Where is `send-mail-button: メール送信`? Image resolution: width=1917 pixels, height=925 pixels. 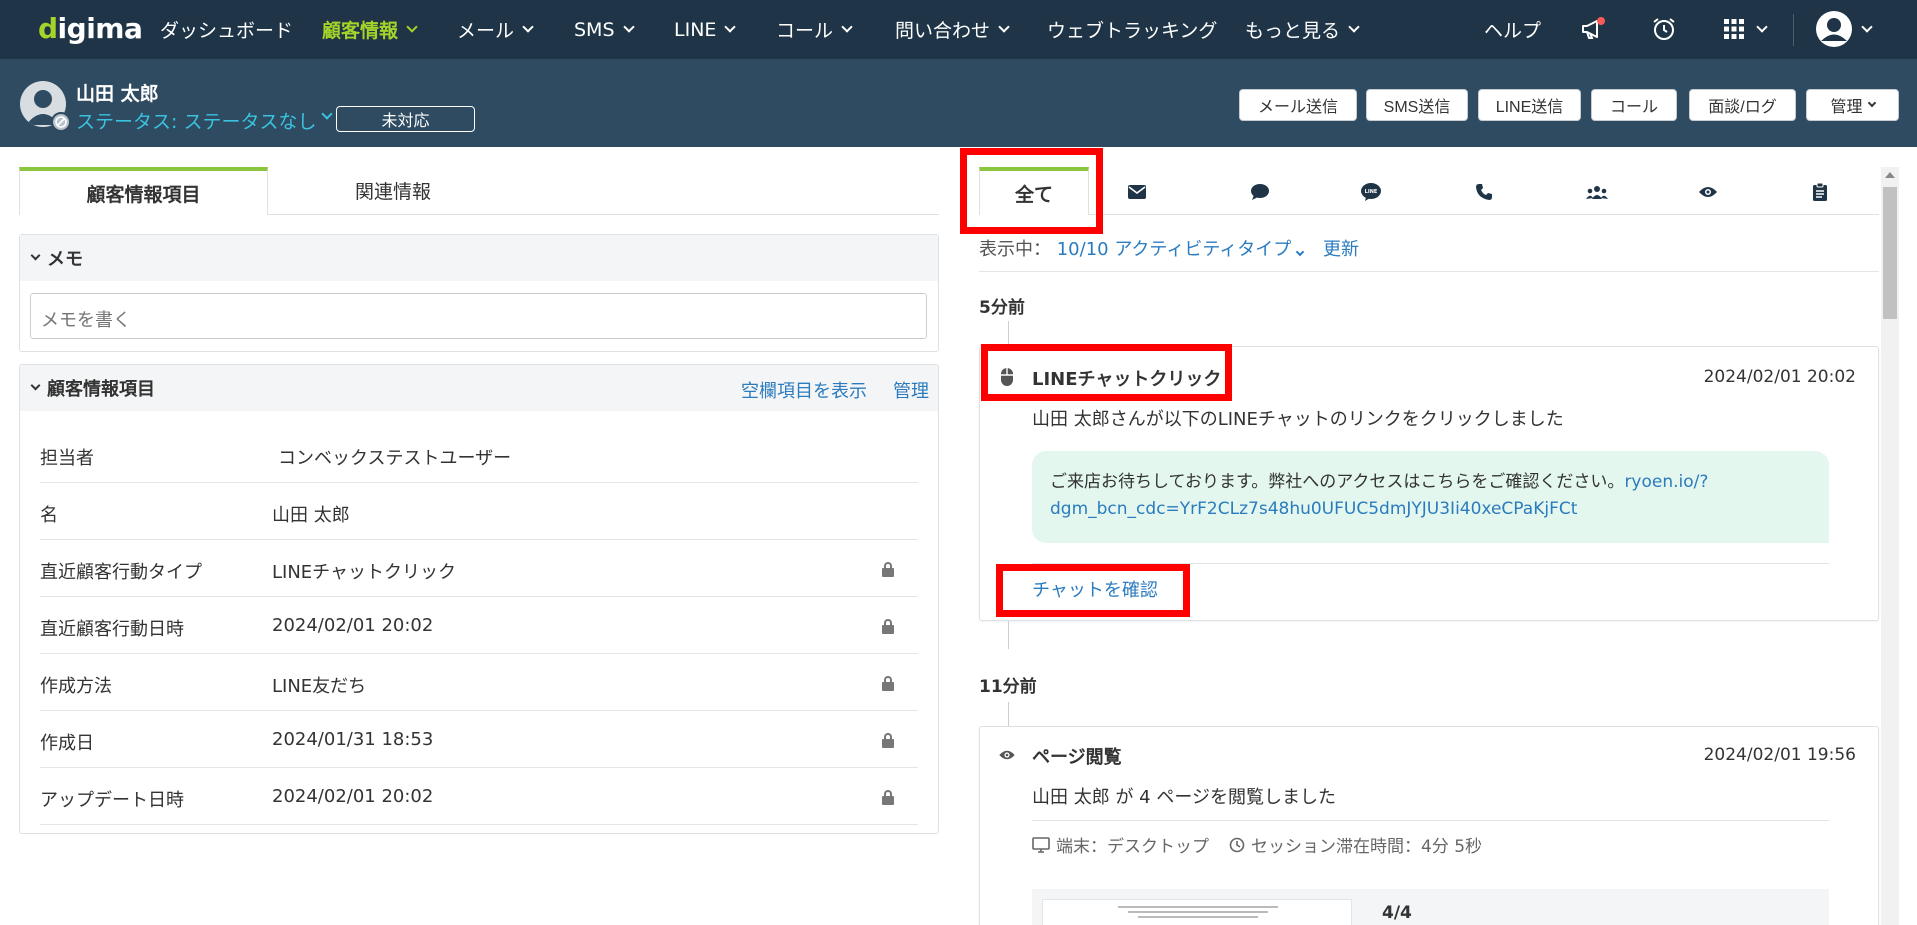 send-mail-button: メール送信 is located at coordinates (1298, 105).